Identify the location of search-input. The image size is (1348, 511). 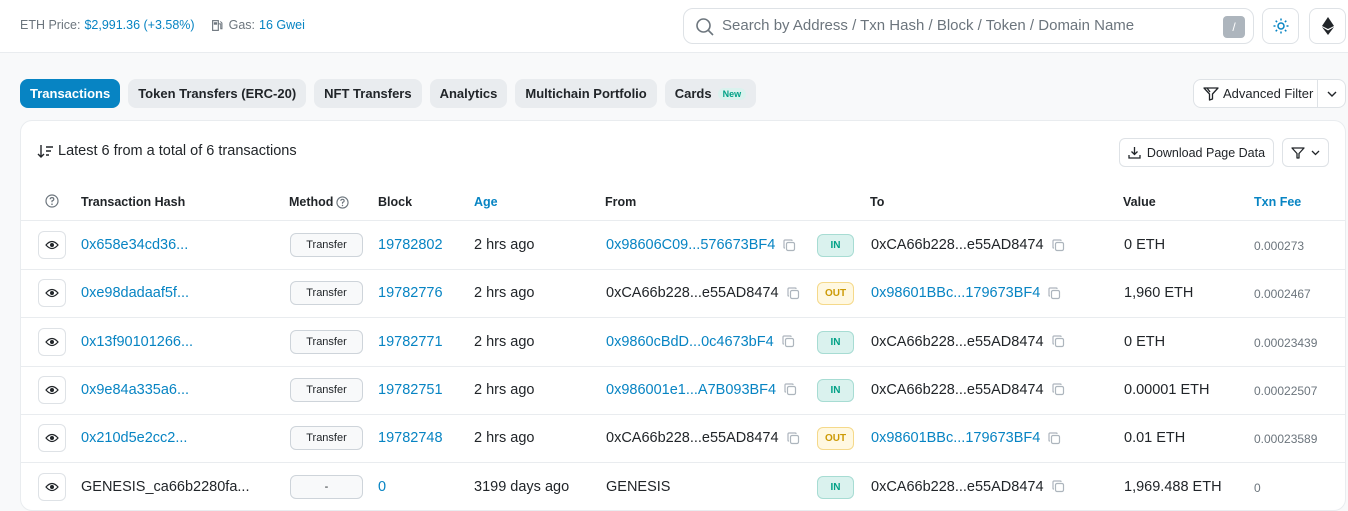
(957, 25).